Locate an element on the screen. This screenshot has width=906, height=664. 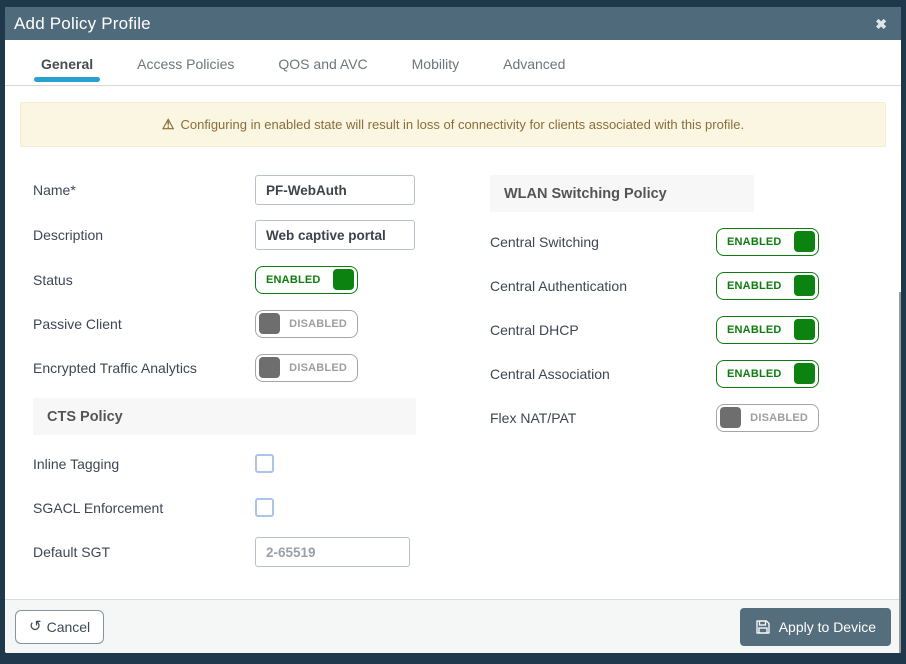
flex-nat-pat-toggle: DISABLED is located at coordinates (767, 417).